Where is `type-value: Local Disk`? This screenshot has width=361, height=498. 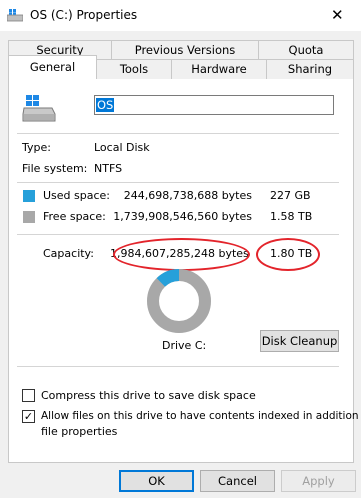 type-value: Local Disk is located at coordinates (122, 147).